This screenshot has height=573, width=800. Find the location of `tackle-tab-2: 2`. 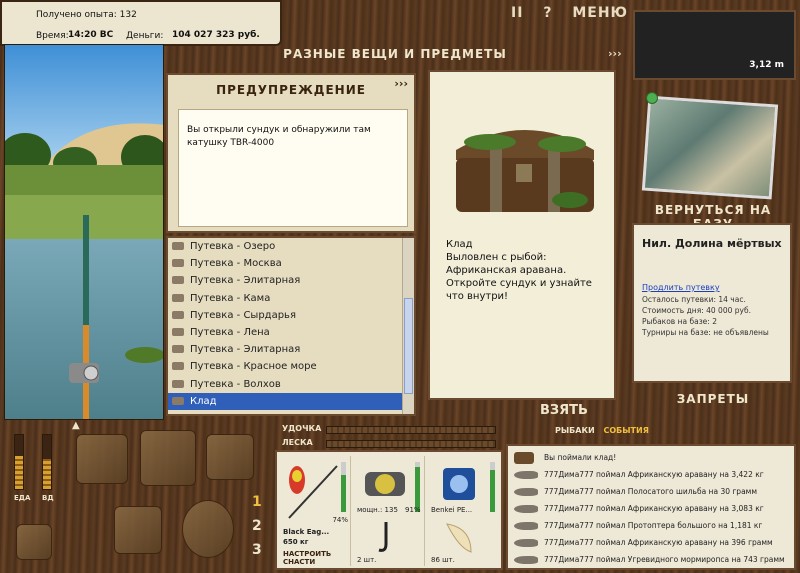

tackle-tab-2: 2 is located at coordinates (257, 530).